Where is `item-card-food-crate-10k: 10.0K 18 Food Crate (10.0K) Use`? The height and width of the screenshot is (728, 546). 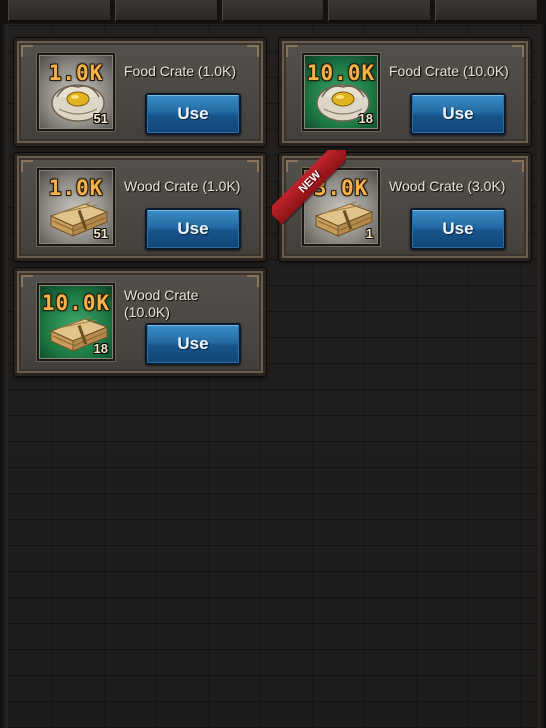 item-card-food-crate-10k: 10.0K 18 Food Crate (10.0K) Use is located at coordinates (405, 92).